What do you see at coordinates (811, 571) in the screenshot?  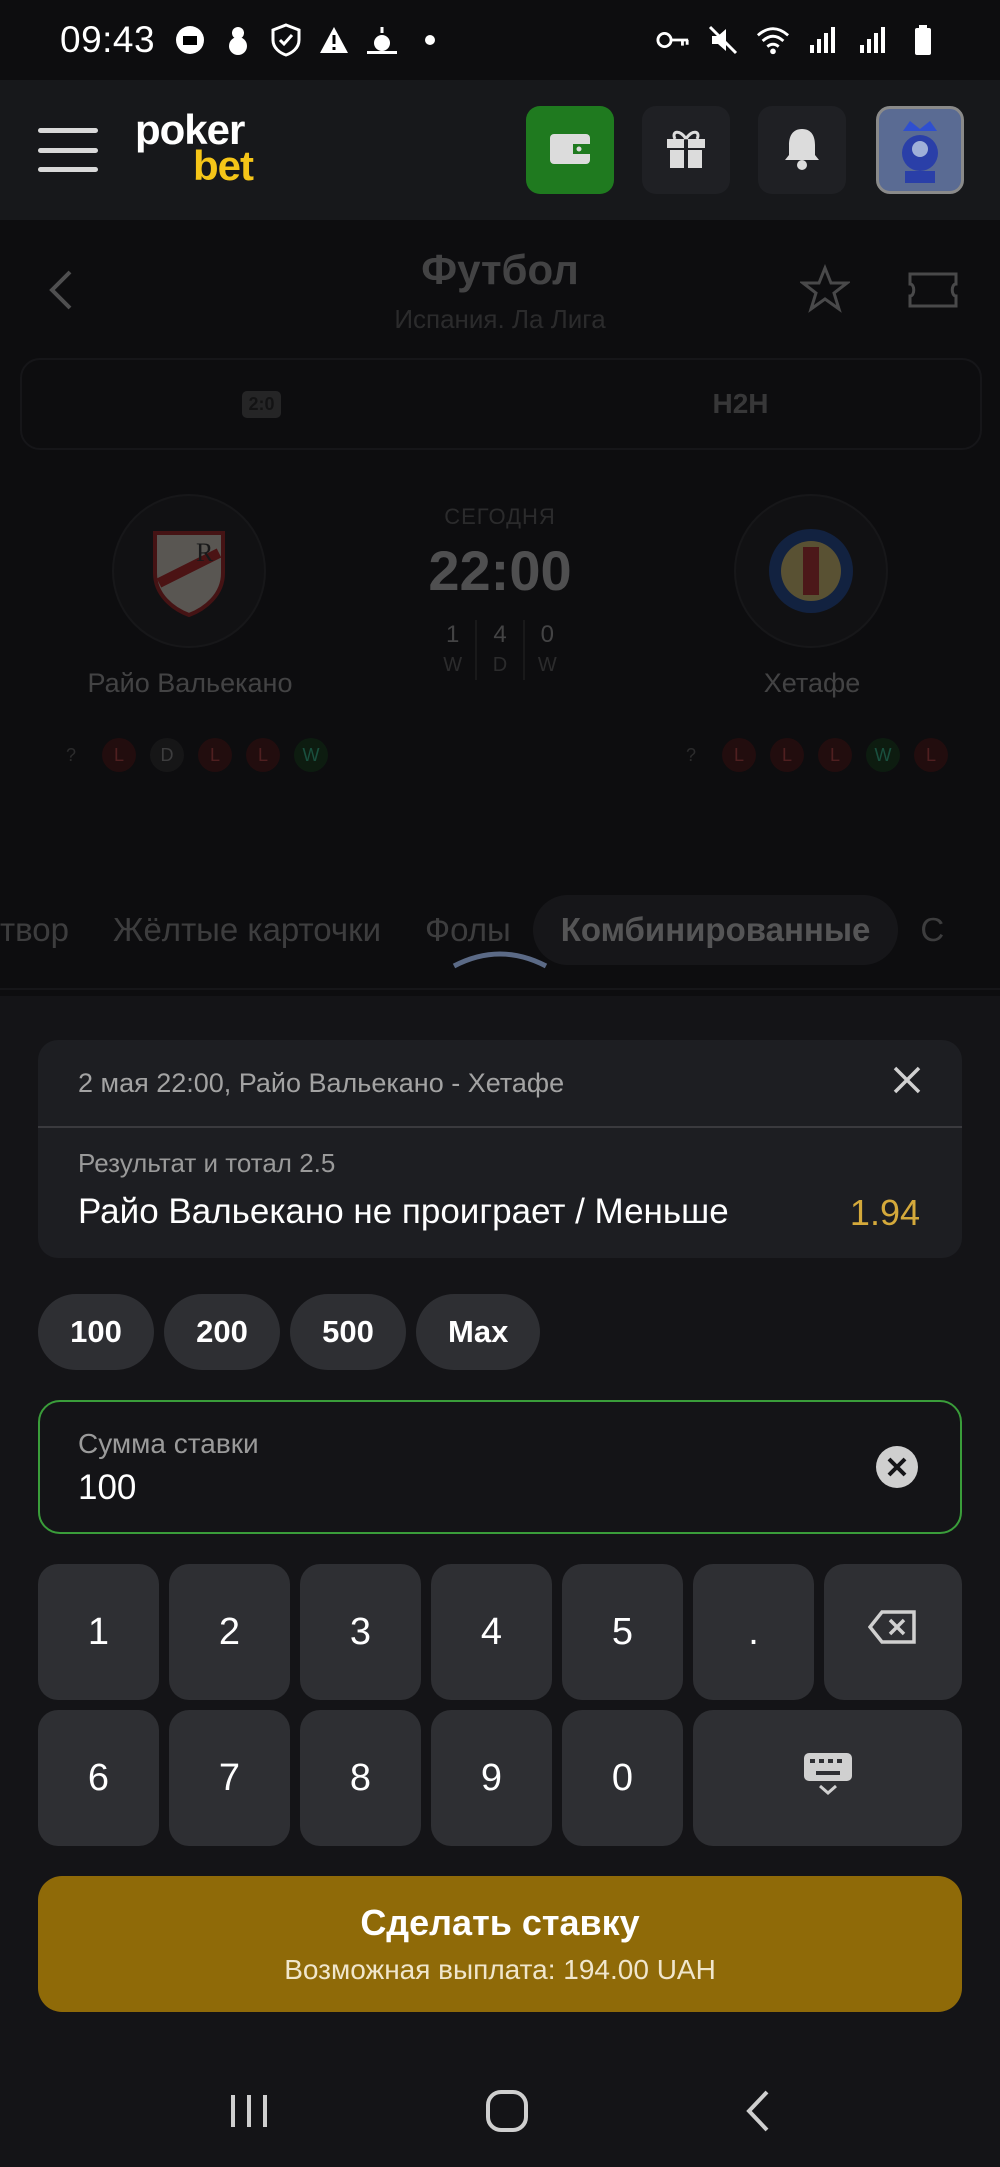 I see `away-team-crest` at bounding box center [811, 571].